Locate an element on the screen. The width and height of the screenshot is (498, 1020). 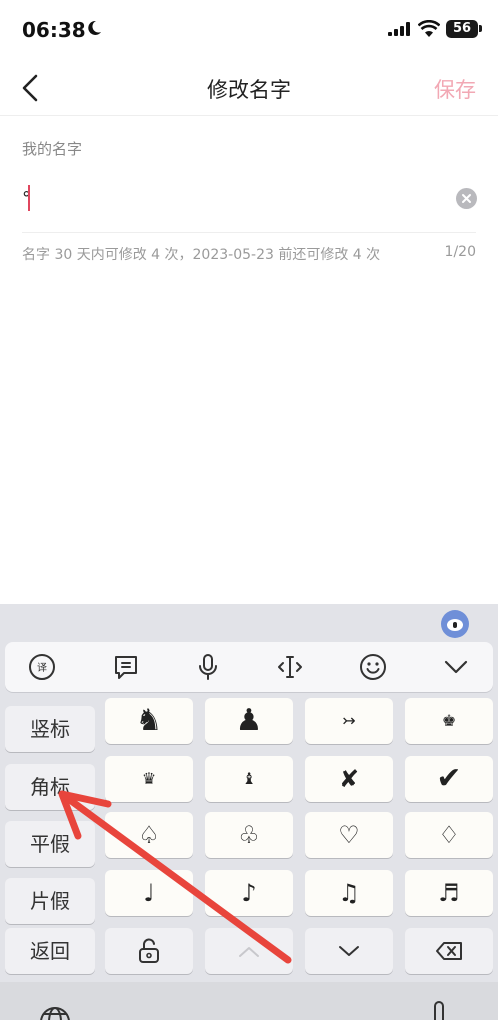
cursor-move-icon is located at coordinates (290, 667).